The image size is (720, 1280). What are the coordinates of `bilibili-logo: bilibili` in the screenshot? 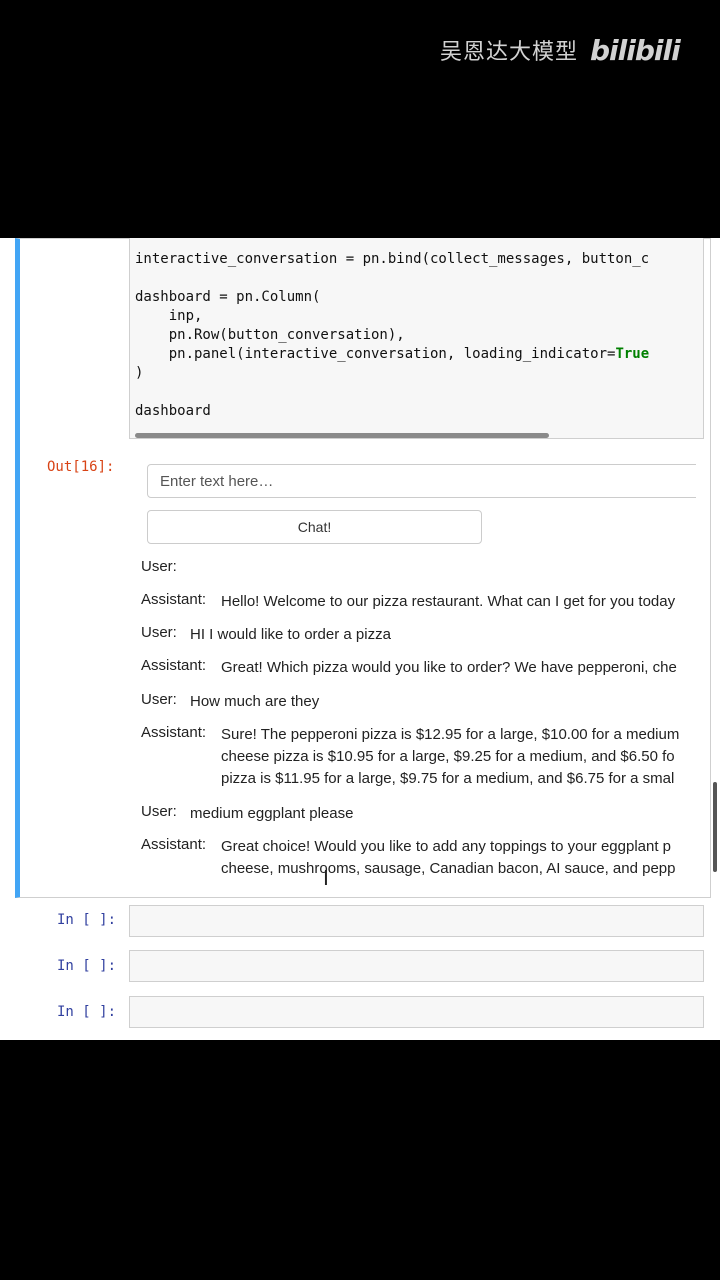 It's located at (635, 50).